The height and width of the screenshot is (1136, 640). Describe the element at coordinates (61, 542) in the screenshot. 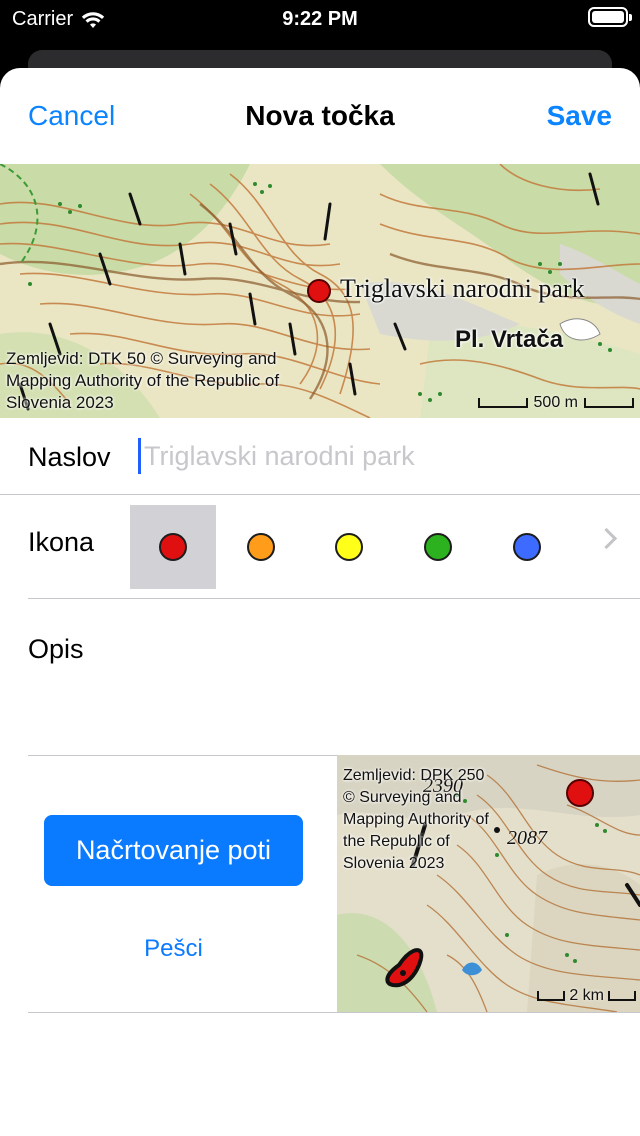

I see `icon-label: Ikona` at that location.